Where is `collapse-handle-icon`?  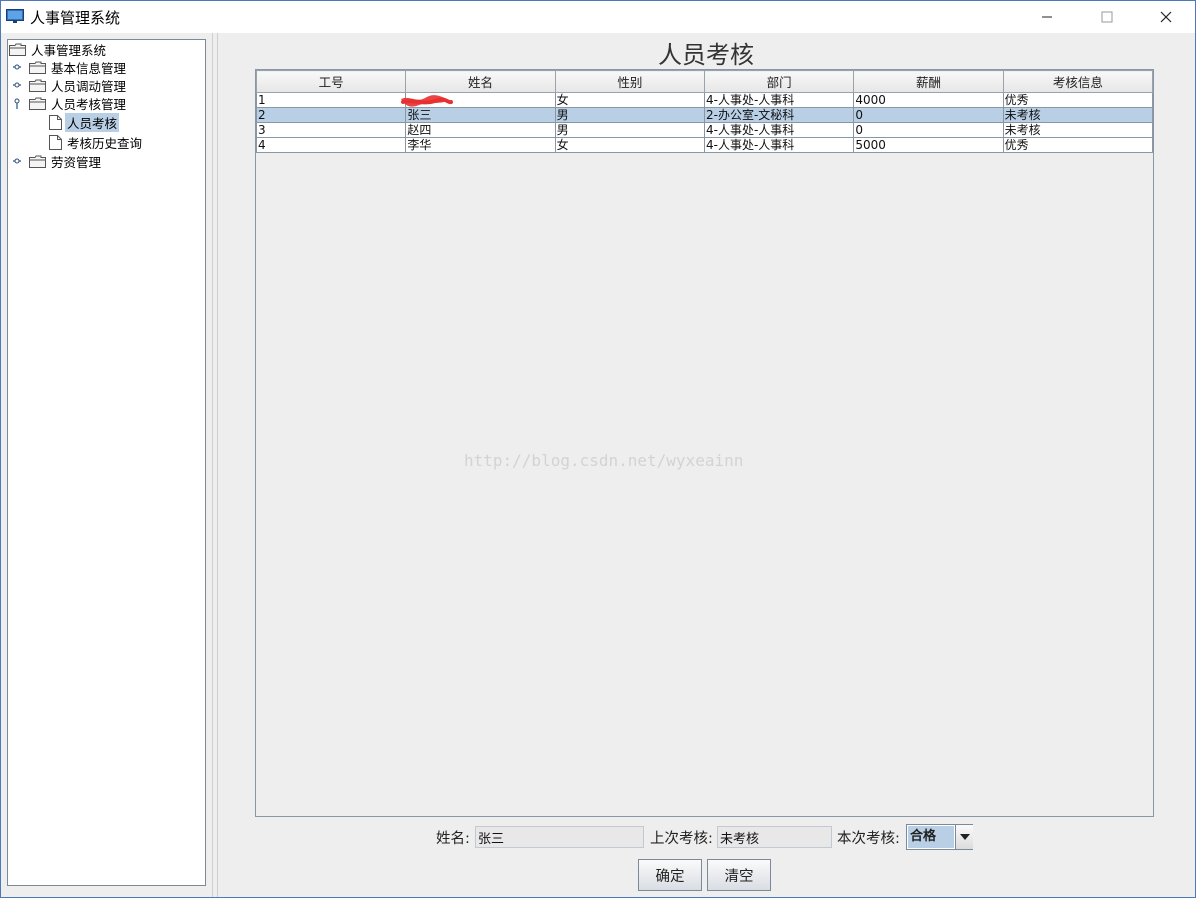 collapse-handle-icon is located at coordinates (17, 103).